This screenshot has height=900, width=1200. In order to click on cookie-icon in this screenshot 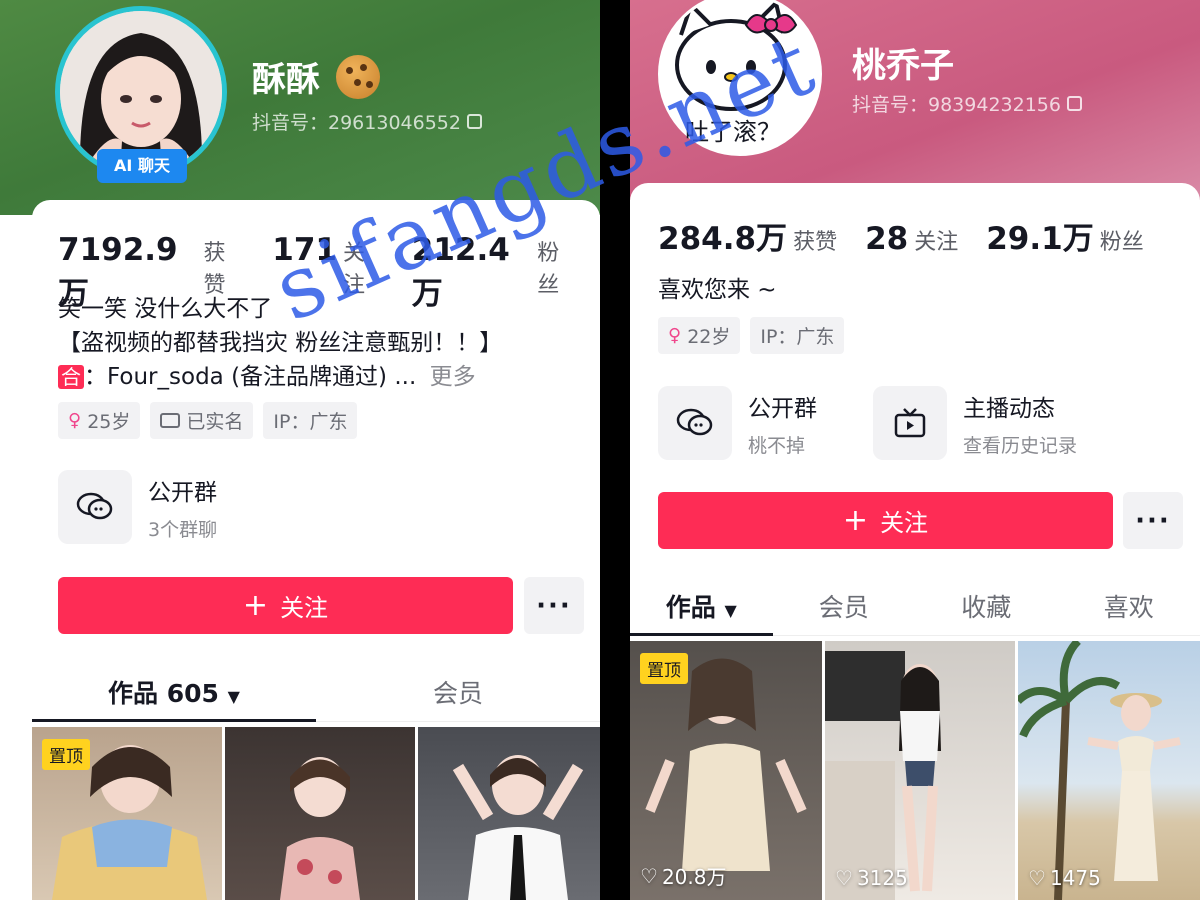, I will do `click(358, 77)`.